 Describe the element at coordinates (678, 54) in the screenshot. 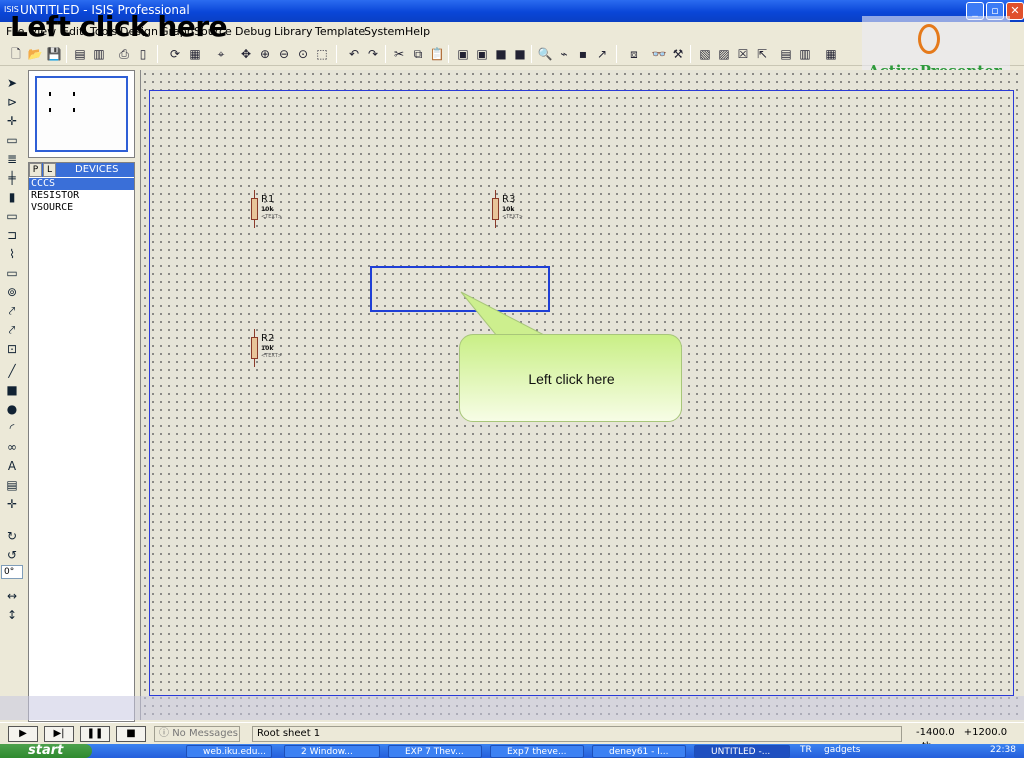

I see `property-tool-icon: ⚒` at that location.